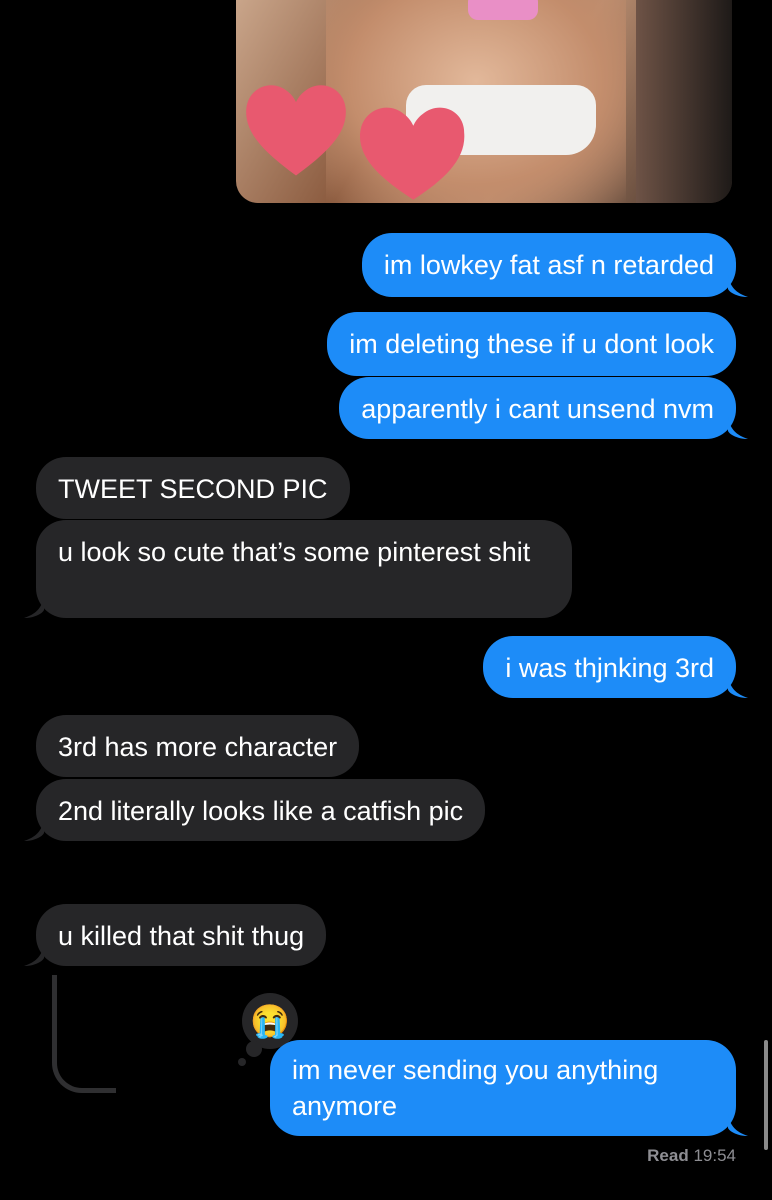  I want to click on photo-content-phone, so click(503, 10).